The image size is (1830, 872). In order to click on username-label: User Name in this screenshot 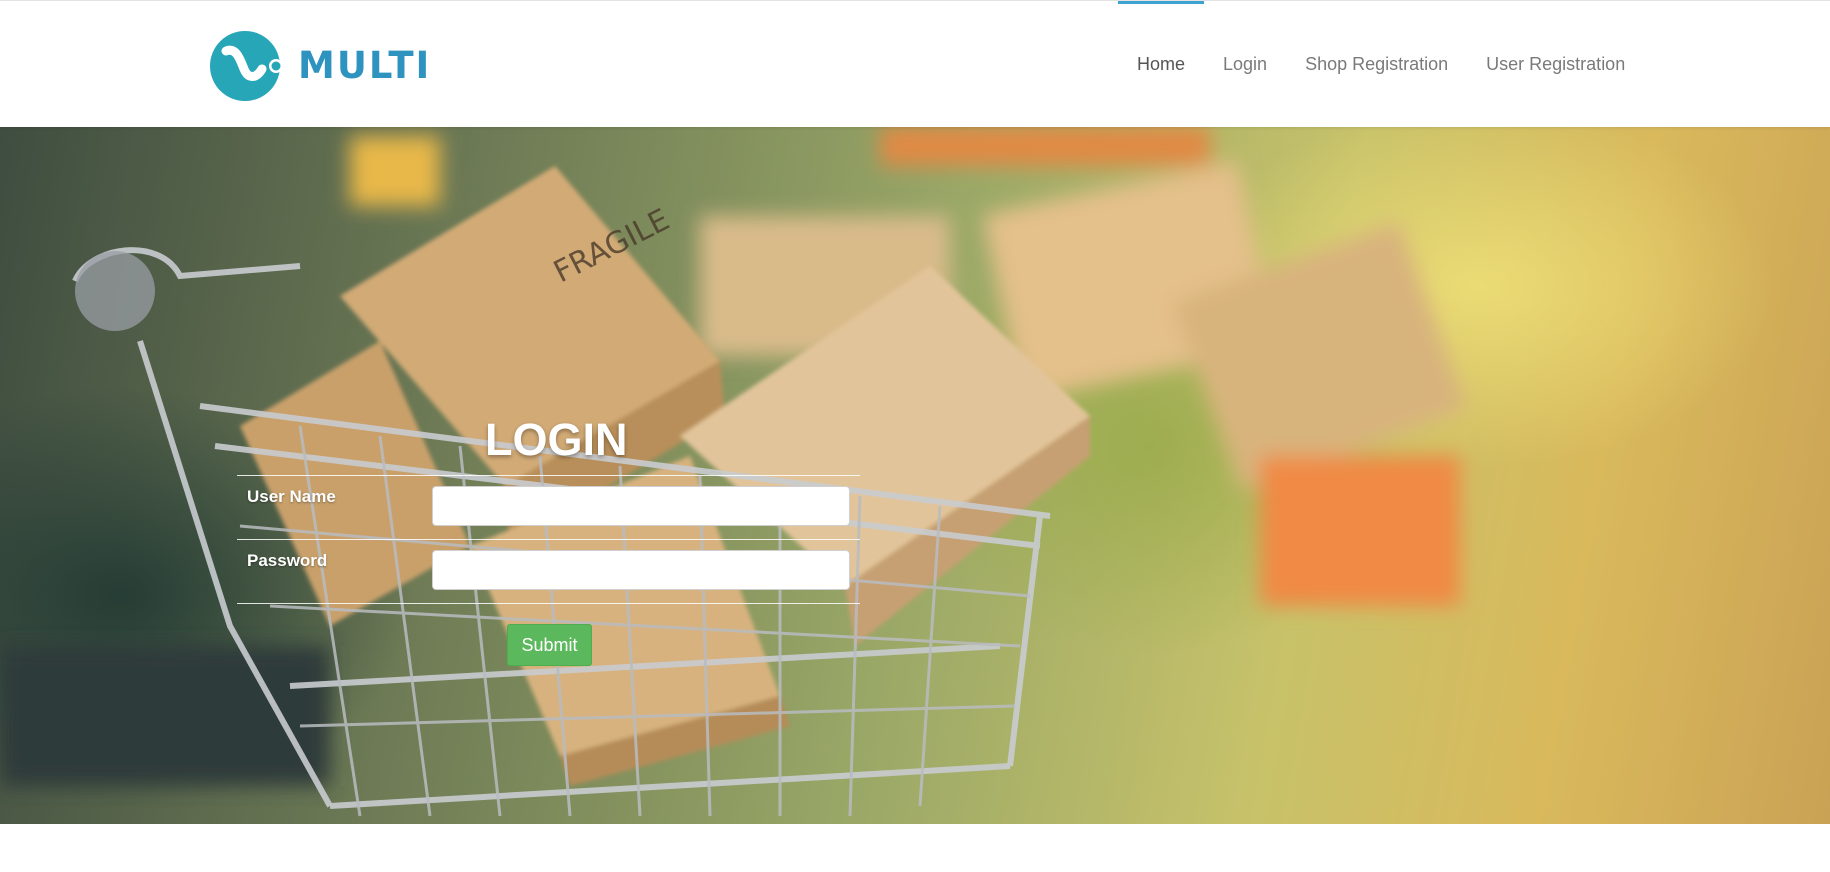, I will do `click(291, 496)`.